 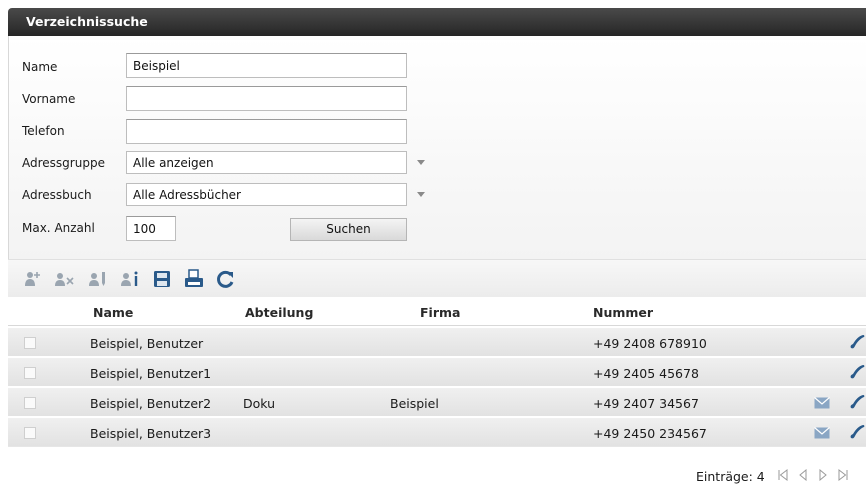 I want to click on print-icon, so click(x=194, y=279).